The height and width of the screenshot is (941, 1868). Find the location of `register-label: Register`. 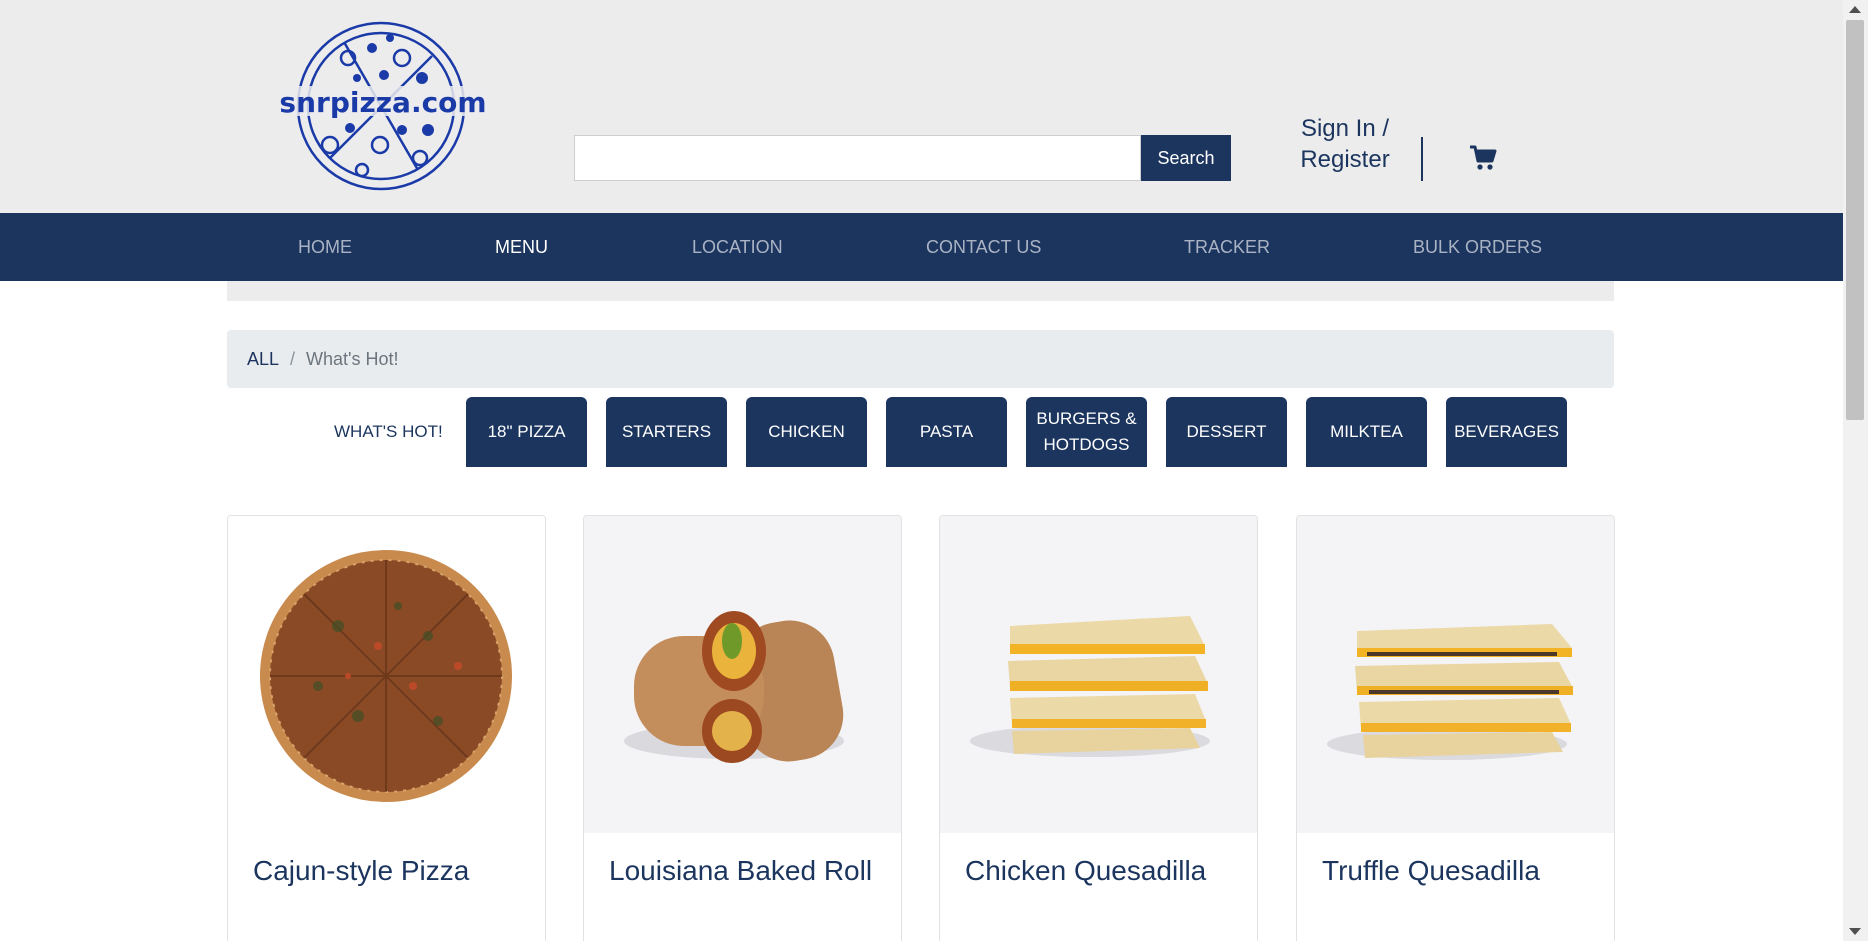

register-label: Register is located at coordinates (1345, 159).